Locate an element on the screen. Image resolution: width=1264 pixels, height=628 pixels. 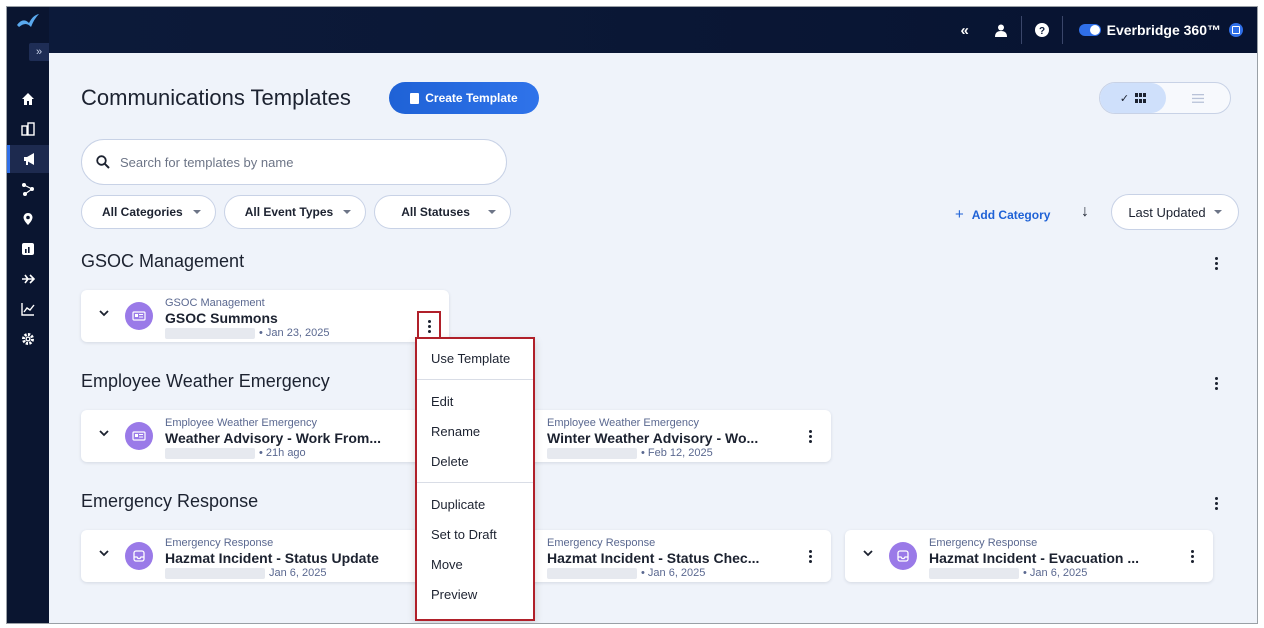
menu-item-delete: Delete is located at coordinates (475, 461).